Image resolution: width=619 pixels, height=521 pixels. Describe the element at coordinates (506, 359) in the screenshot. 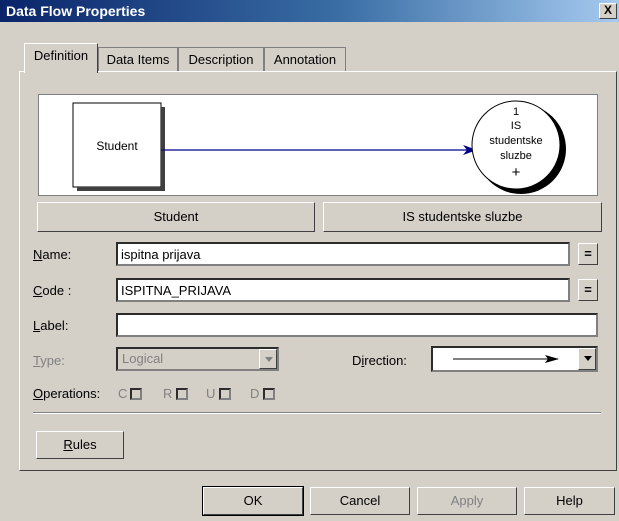

I see `direction-arrow-icon` at that location.